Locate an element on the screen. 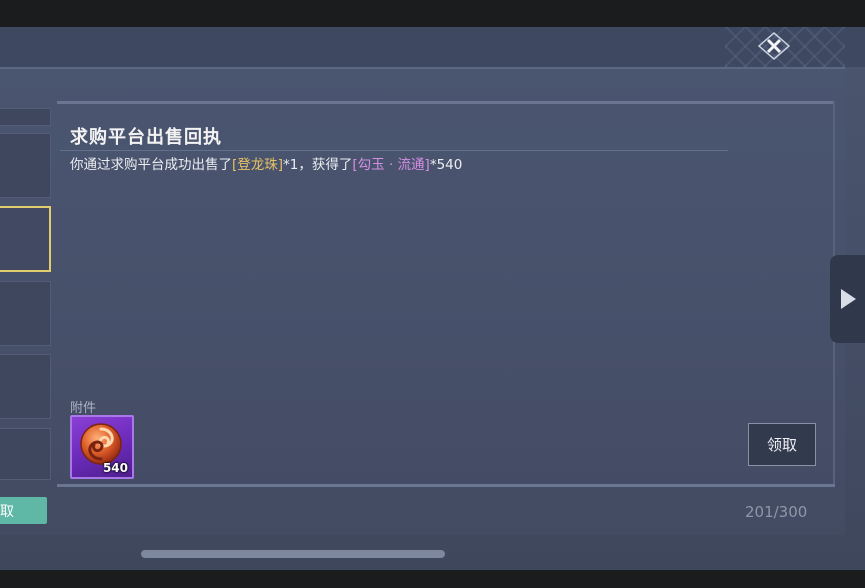 The image size is (865, 588). claim-button: 领取 is located at coordinates (782, 444).